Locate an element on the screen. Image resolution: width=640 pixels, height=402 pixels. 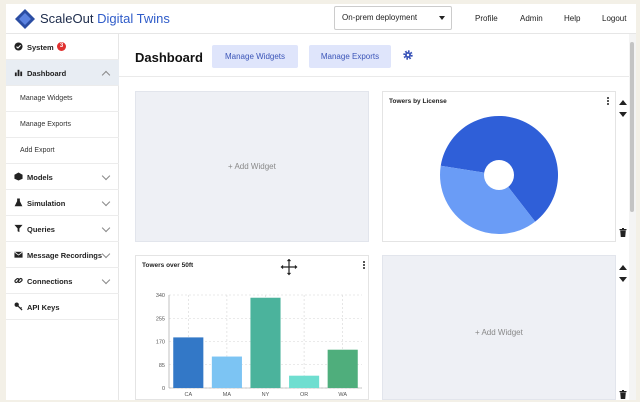
brand-part2: Digital Twins is located at coordinates (133, 18).